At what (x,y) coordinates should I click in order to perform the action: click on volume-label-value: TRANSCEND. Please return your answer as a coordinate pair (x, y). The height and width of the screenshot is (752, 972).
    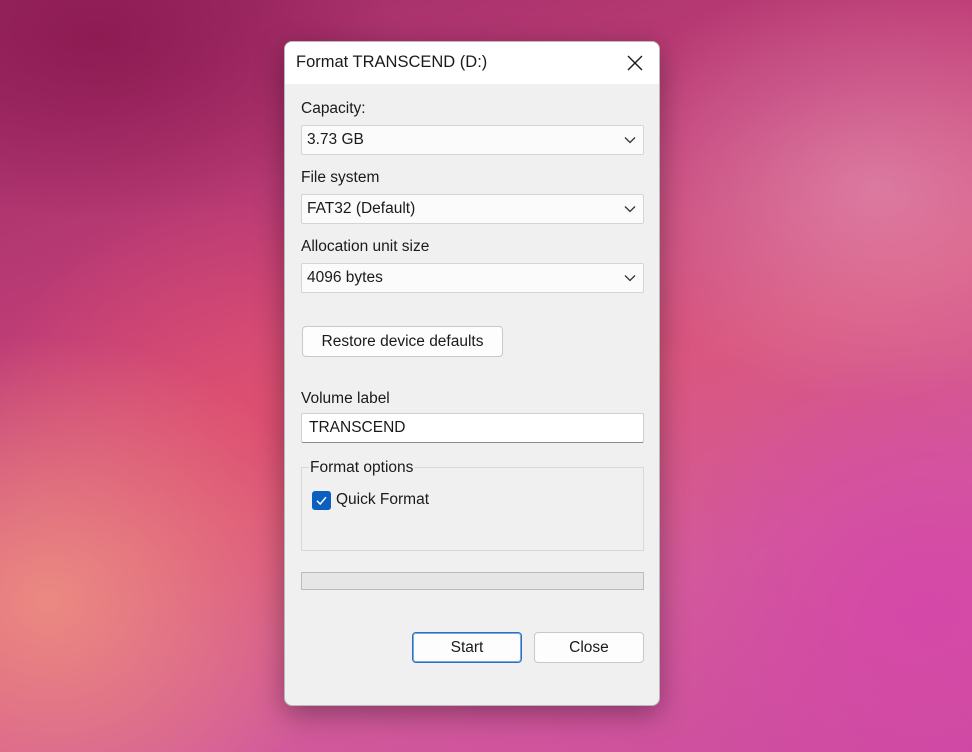
    Looking at the image, I should click on (357, 427).